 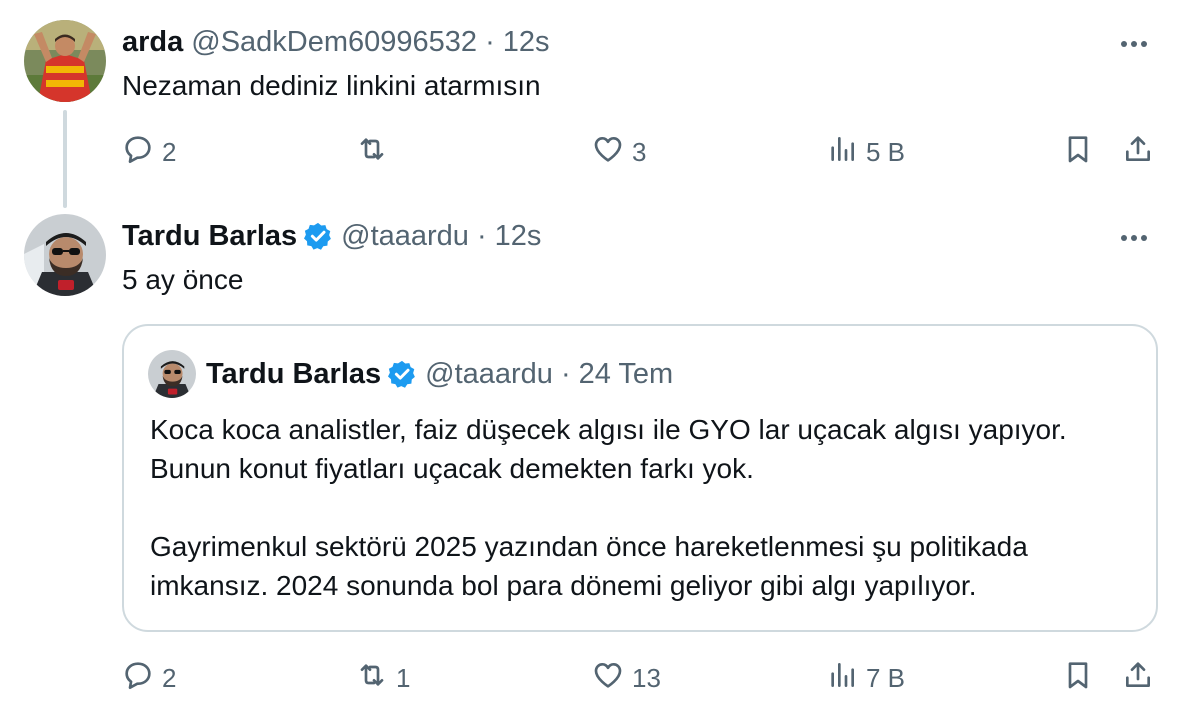 I want to click on user-handle: @SadkDem60996532, so click(x=334, y=42).